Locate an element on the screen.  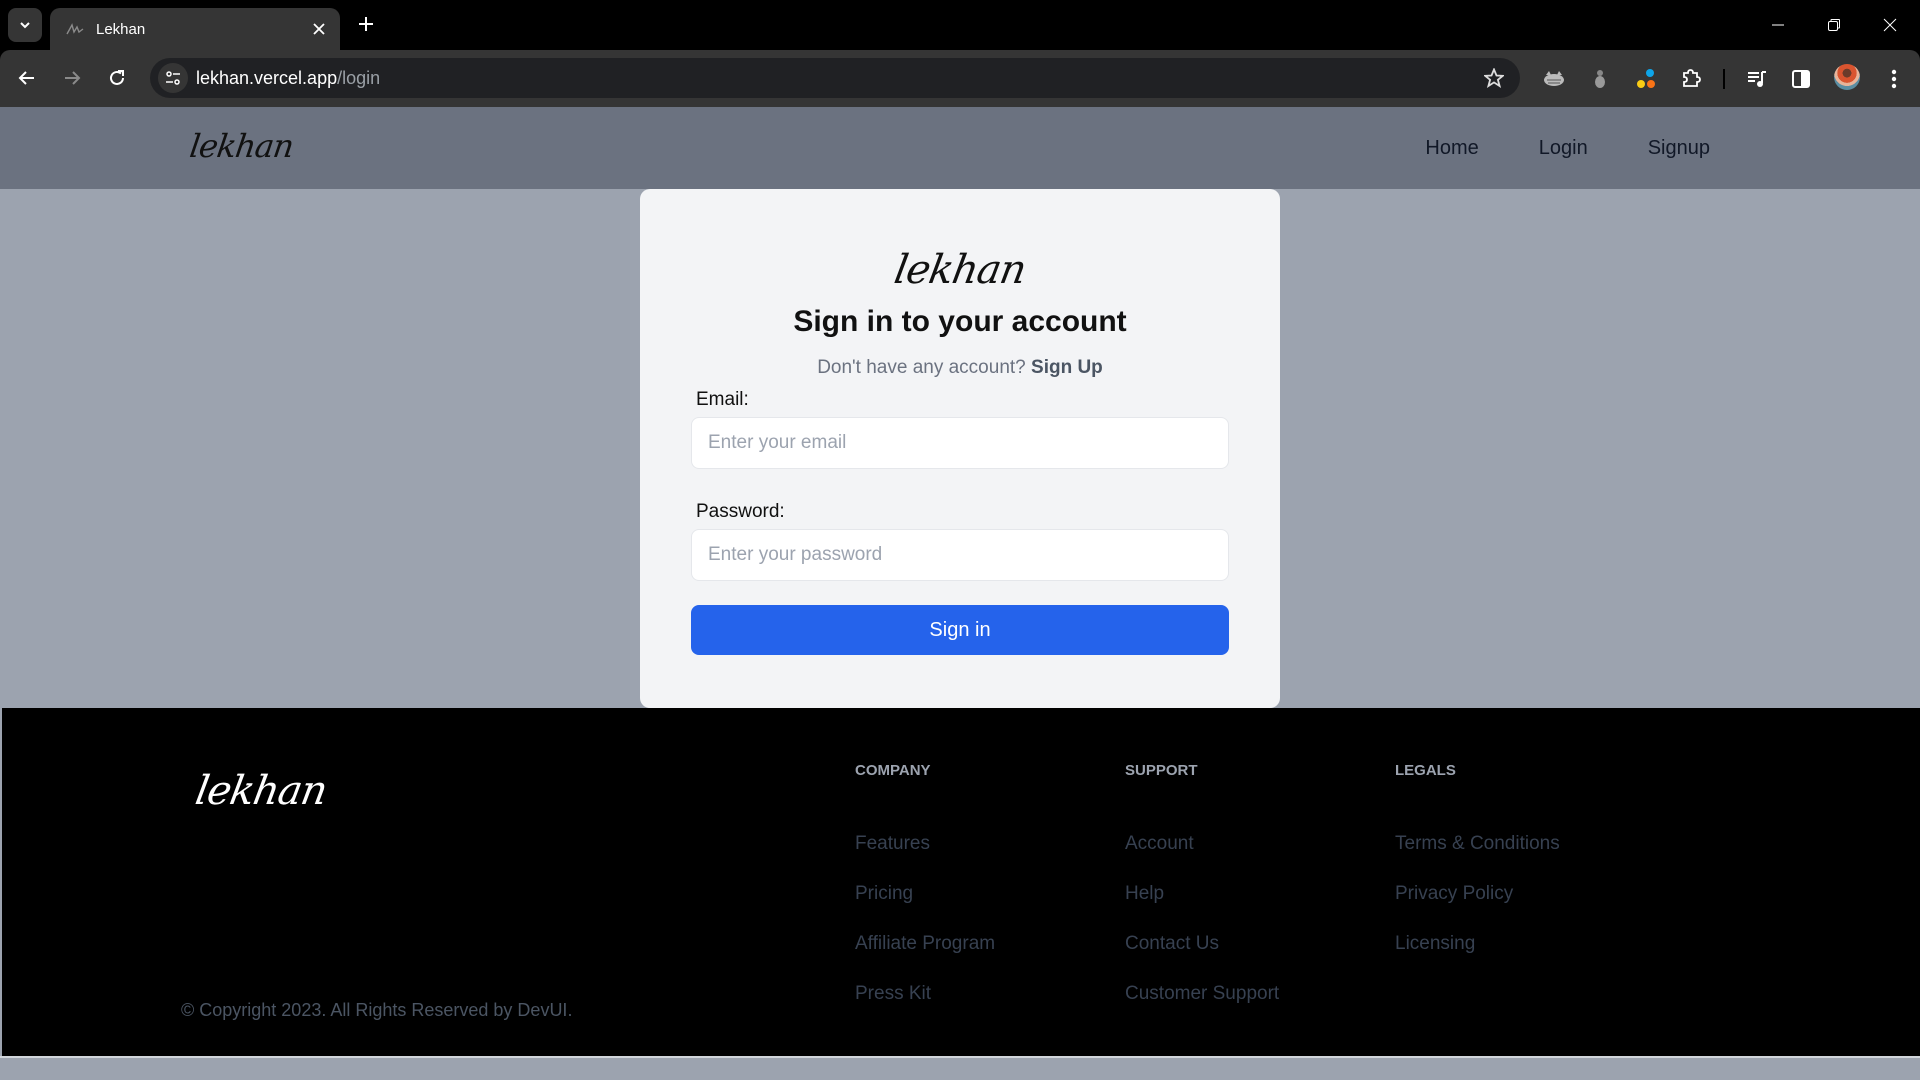
restore-icon is located at coordinates (1834, 25).